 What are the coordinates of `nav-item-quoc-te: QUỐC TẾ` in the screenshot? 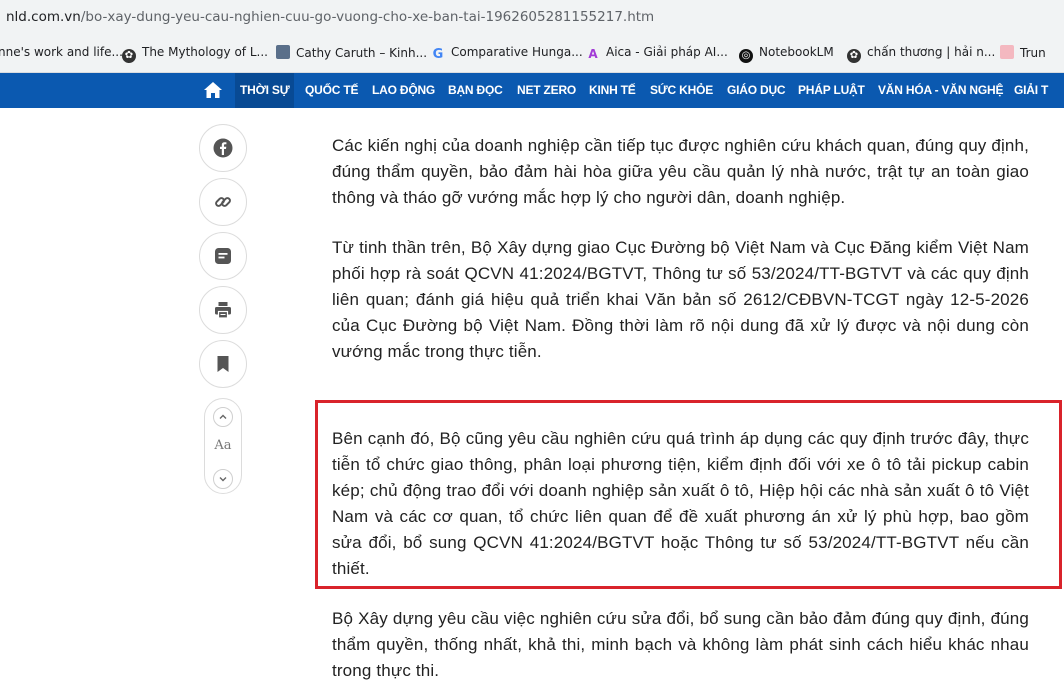 It's located at (331, 90).